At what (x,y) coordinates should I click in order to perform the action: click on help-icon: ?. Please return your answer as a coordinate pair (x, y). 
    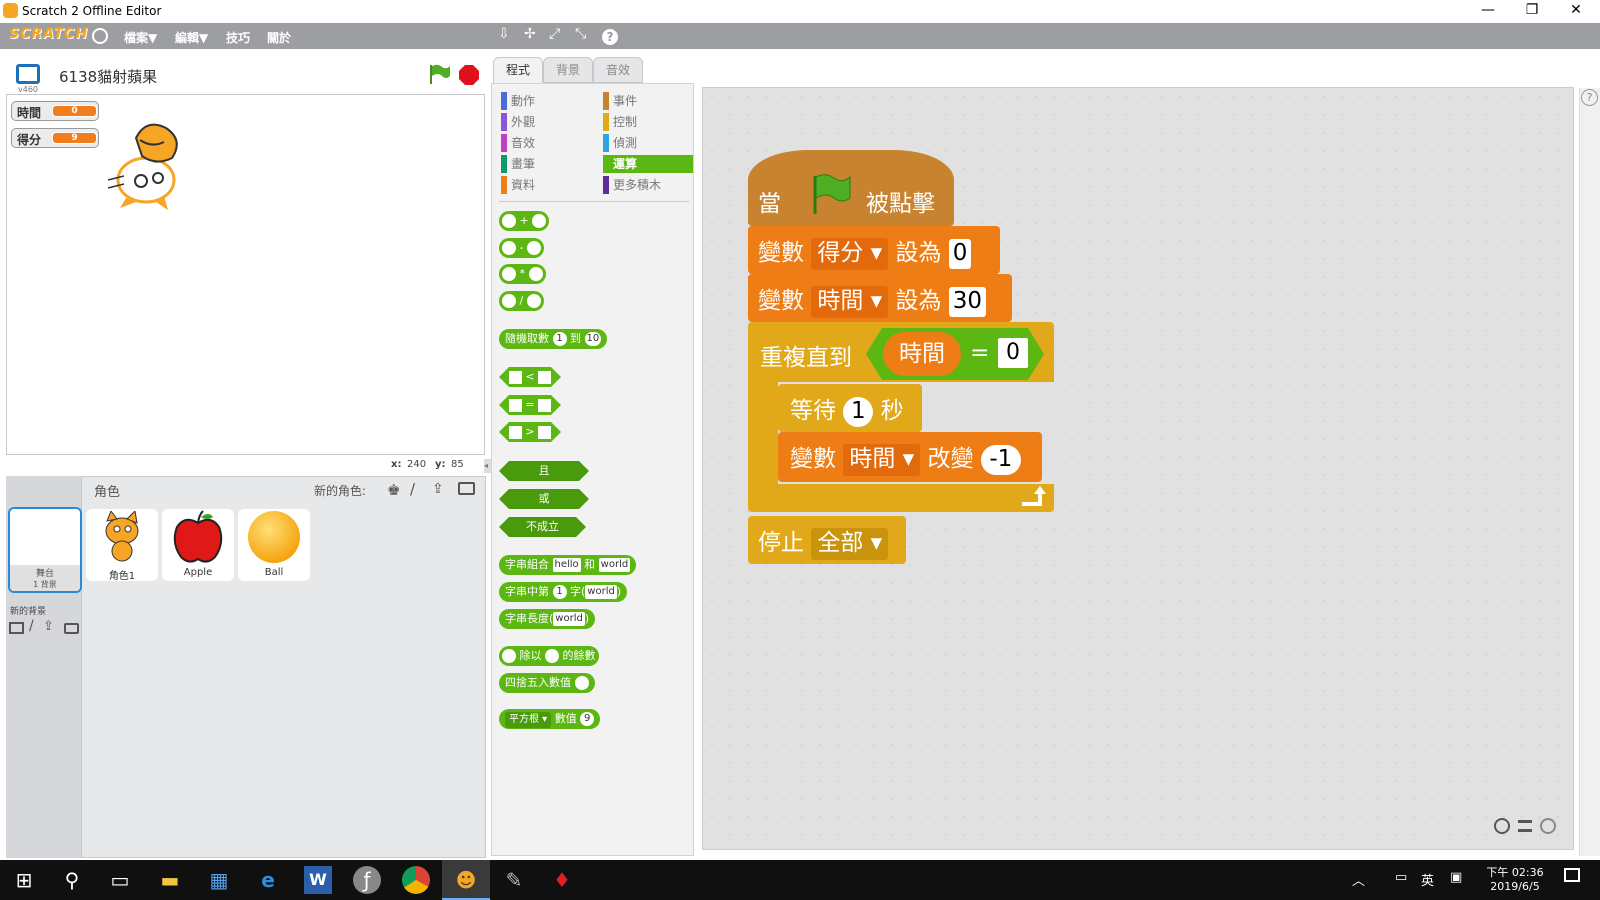
    Looking at the image, I should click on (1589, 97).